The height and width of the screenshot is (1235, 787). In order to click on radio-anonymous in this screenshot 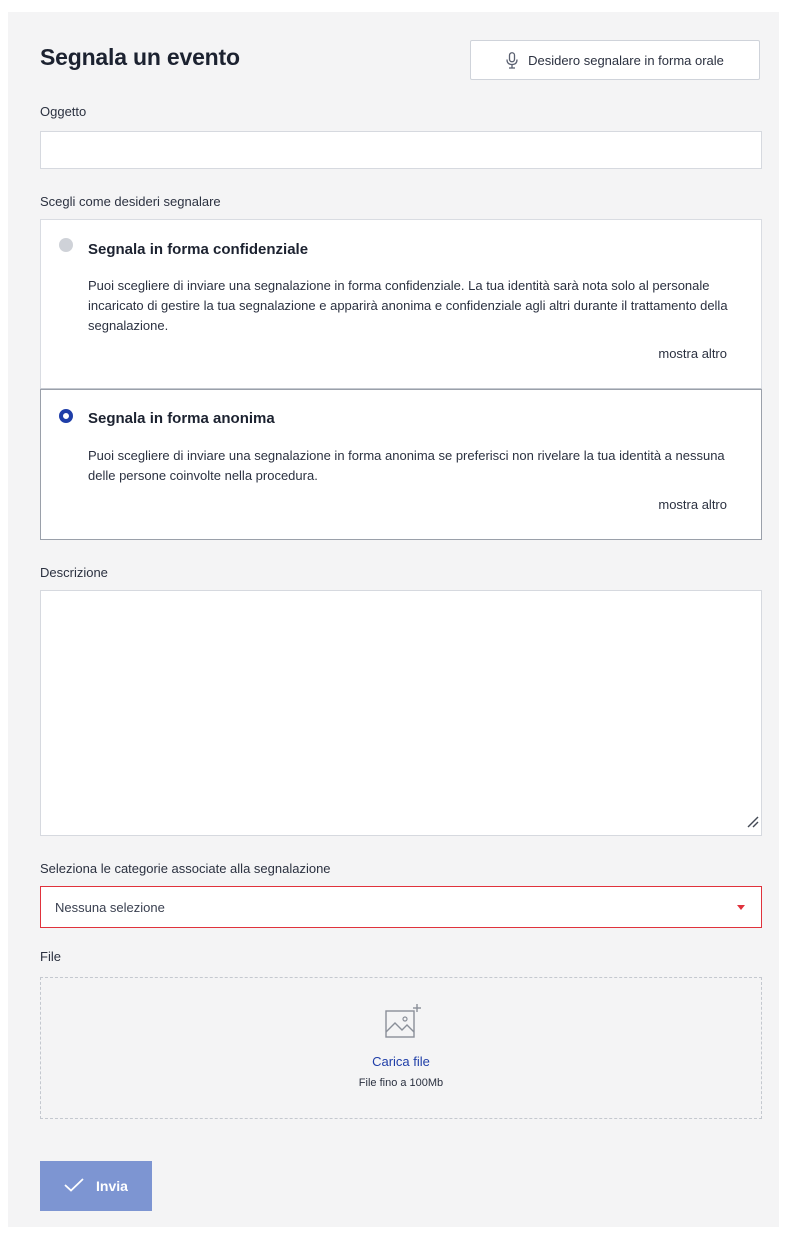, I will do `click(66, 416)`.